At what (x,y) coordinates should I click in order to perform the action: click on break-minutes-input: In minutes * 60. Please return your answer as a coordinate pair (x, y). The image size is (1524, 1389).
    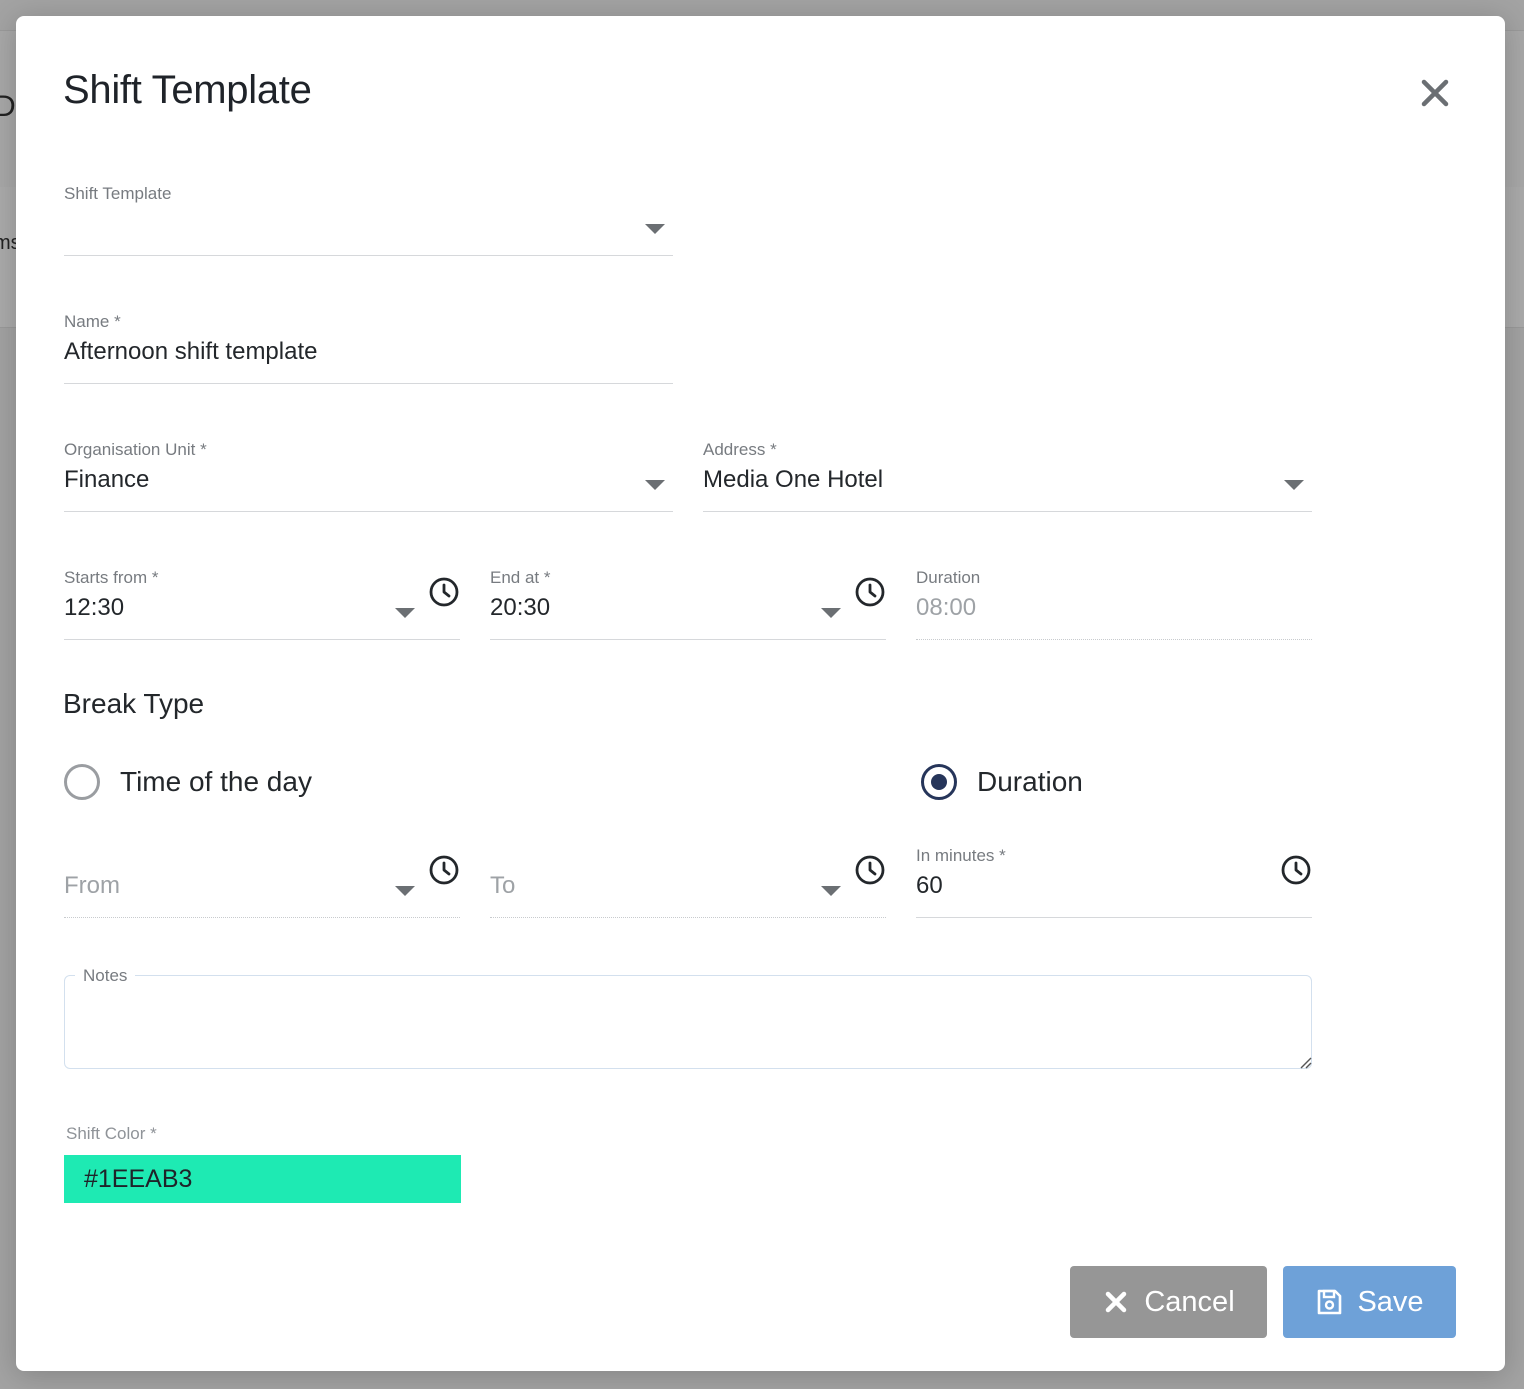
    Looking at the image, I should click on (1114, 882).